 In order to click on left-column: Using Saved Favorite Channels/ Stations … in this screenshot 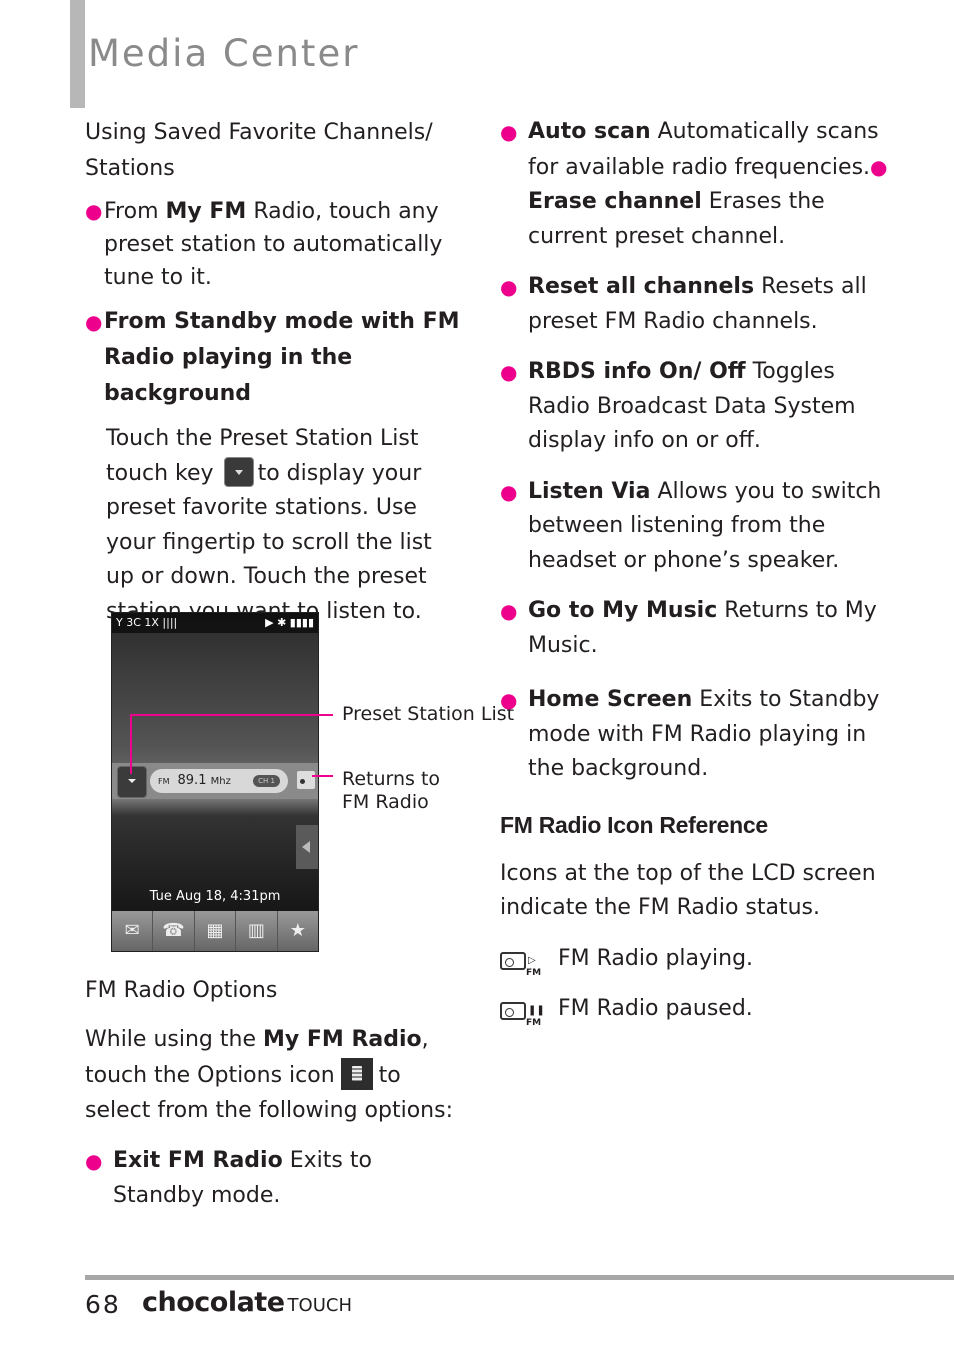, I will do `click(275, 372)`.